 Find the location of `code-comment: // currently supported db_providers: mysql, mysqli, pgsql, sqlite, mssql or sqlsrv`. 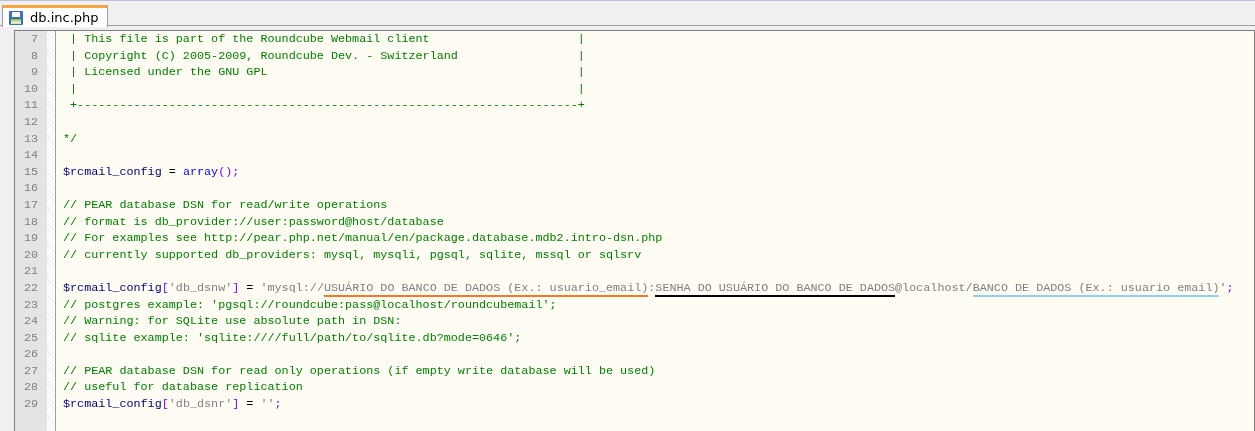

code-comment: // currently supported db_providers: mysql, mysqli, pgsql, sqlite, mssql or sqlsrv is located at coordinates (352, 254).